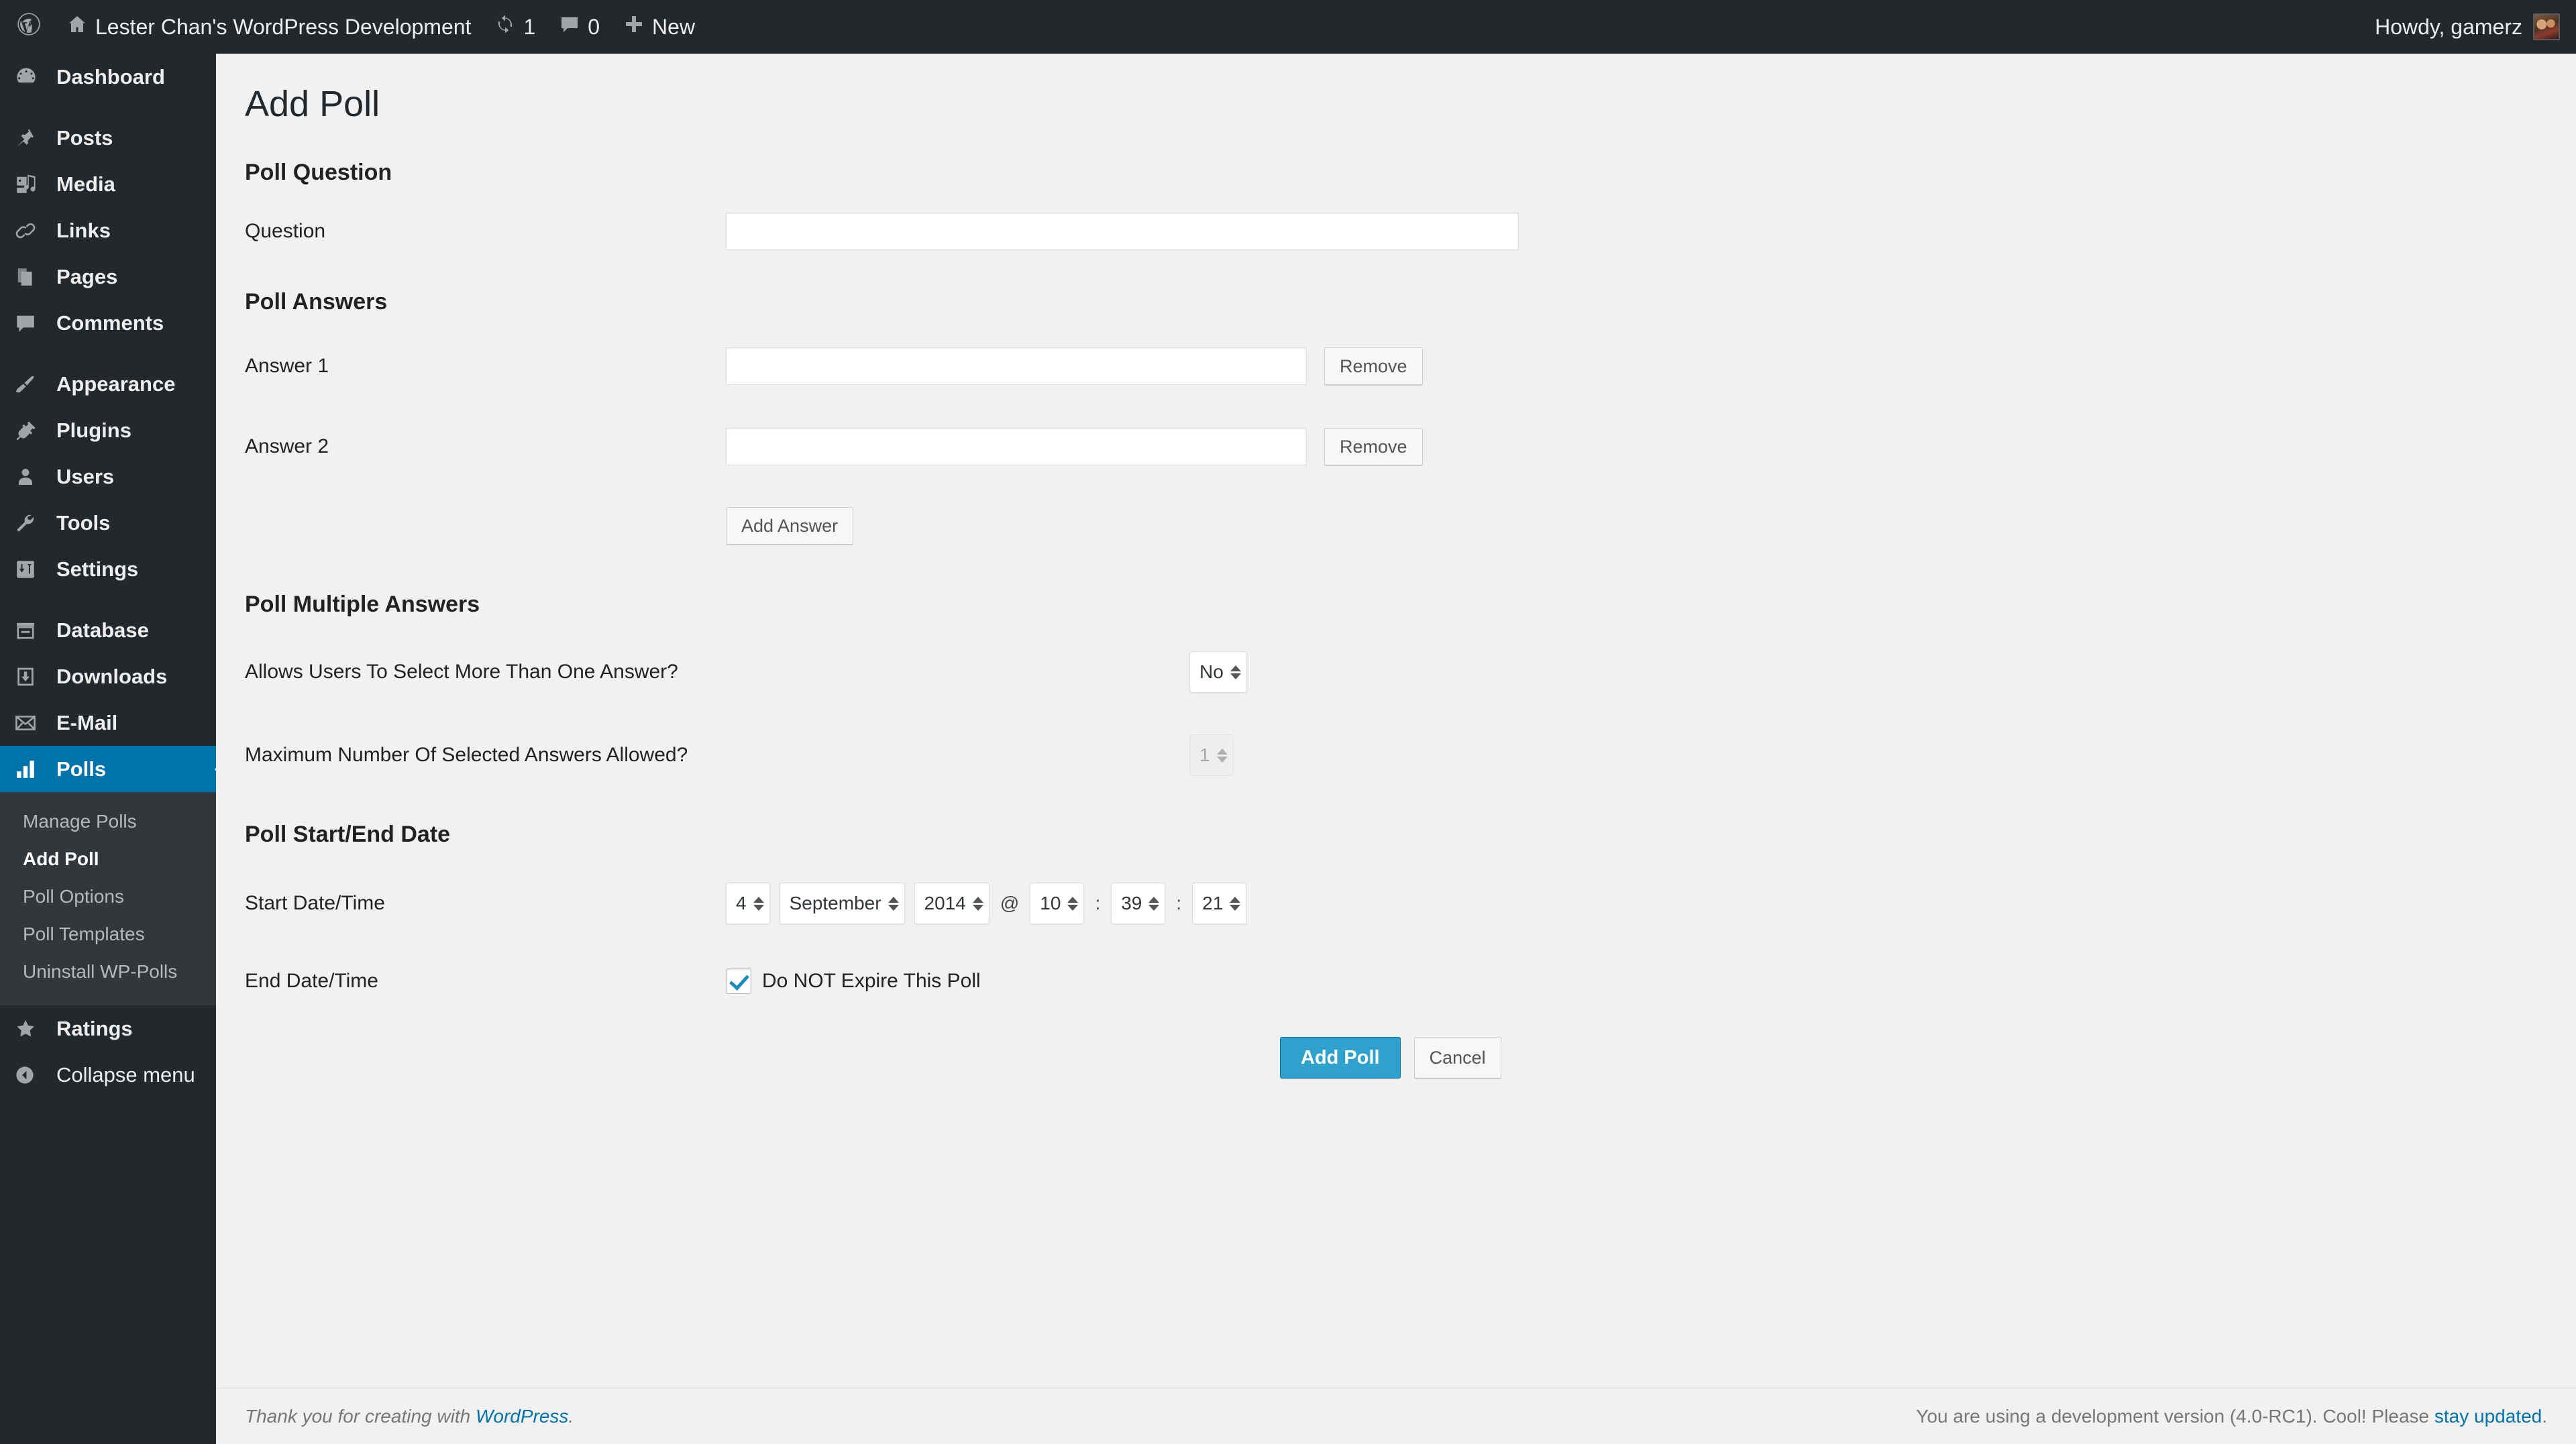 This screenshot has width=2576, height=1444. Describe the element at coordinates (108, 1028) in the screenshot. I see `sidebar-item-ratings: Ratings` at that location.